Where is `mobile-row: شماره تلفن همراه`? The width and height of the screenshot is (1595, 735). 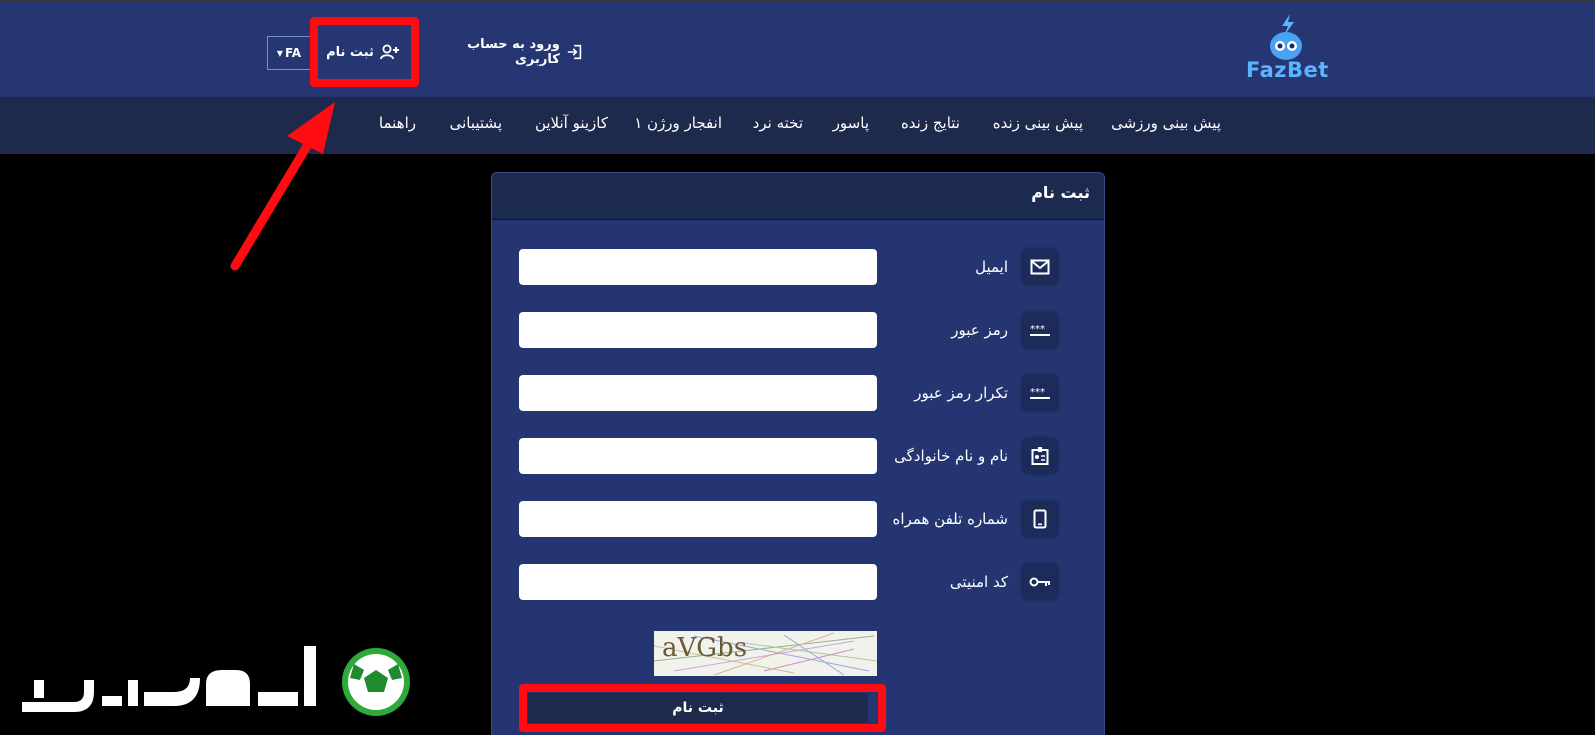
mobile-row: شماره تلفن همراه is located at coordinates (798, 519).